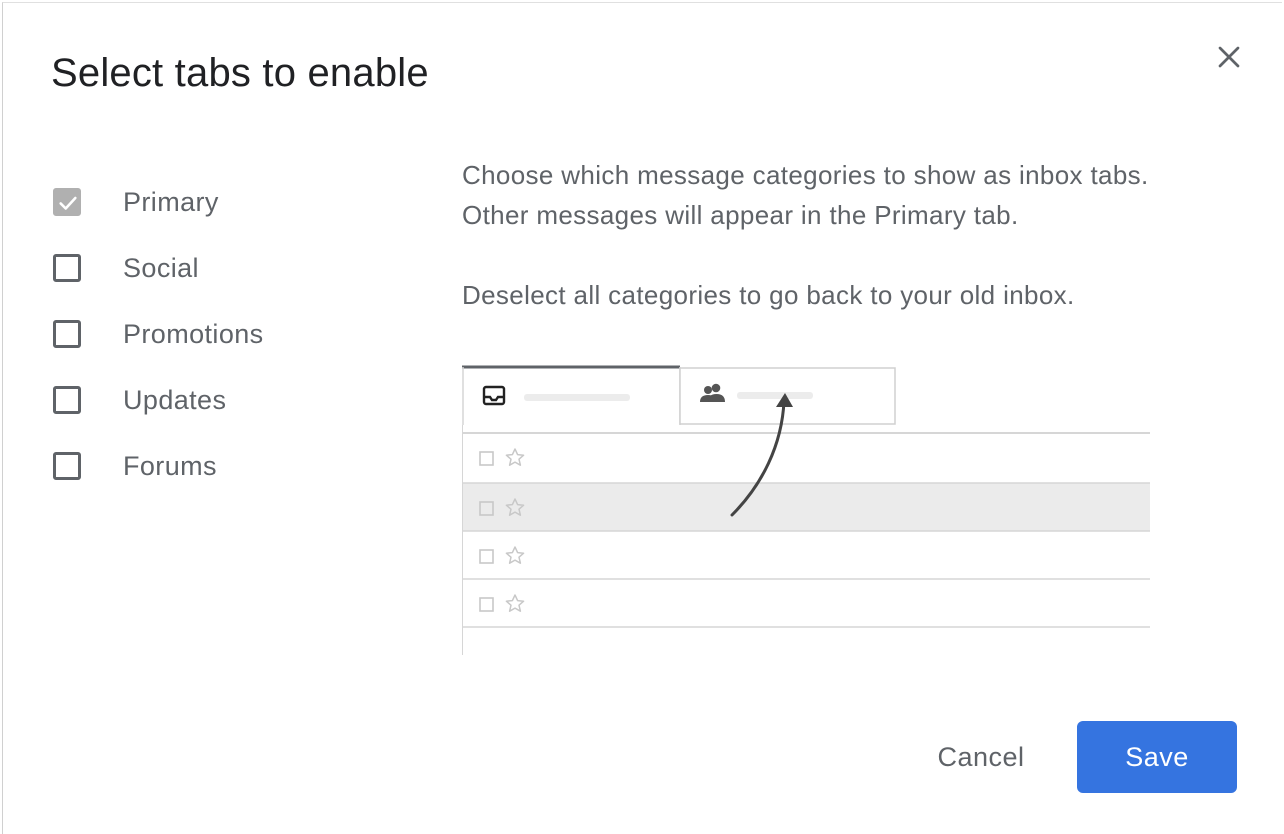 The image size is (1284, 834). I want to click on tab-options-list: Primary Social Promotions Updates Forums, so click(158, 334).